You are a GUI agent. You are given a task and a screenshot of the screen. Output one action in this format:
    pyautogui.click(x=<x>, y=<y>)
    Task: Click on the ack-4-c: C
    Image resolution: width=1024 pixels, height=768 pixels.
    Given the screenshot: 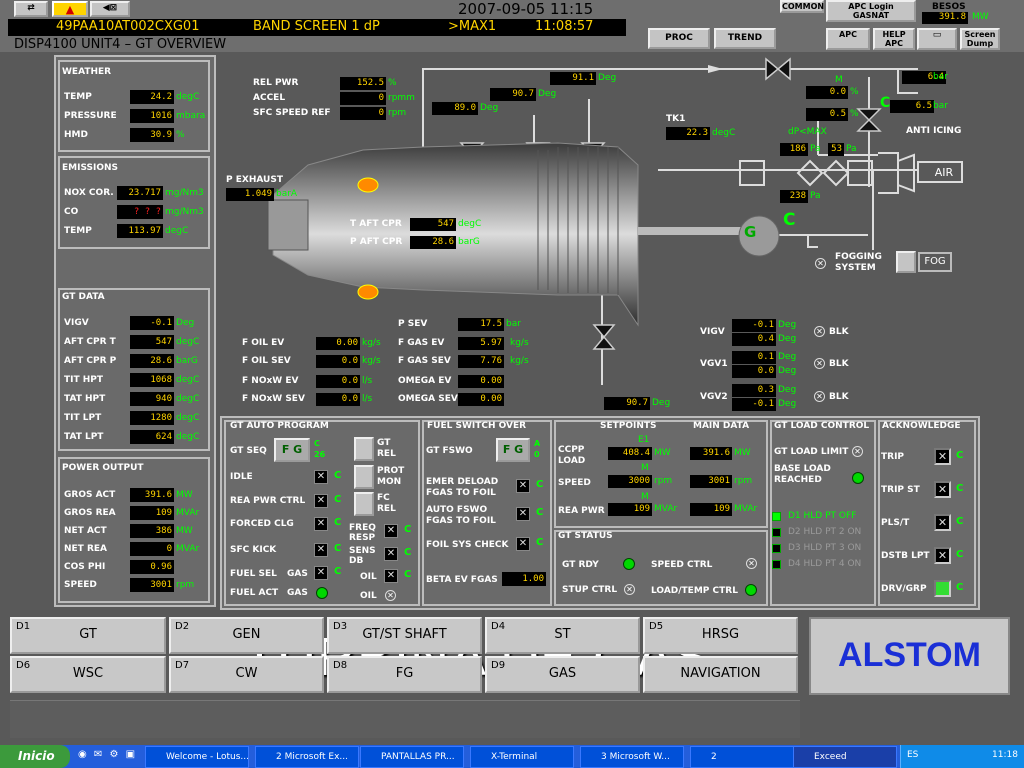 What is the action you would take?
    pyautogui.click(x=960, y=587)
    